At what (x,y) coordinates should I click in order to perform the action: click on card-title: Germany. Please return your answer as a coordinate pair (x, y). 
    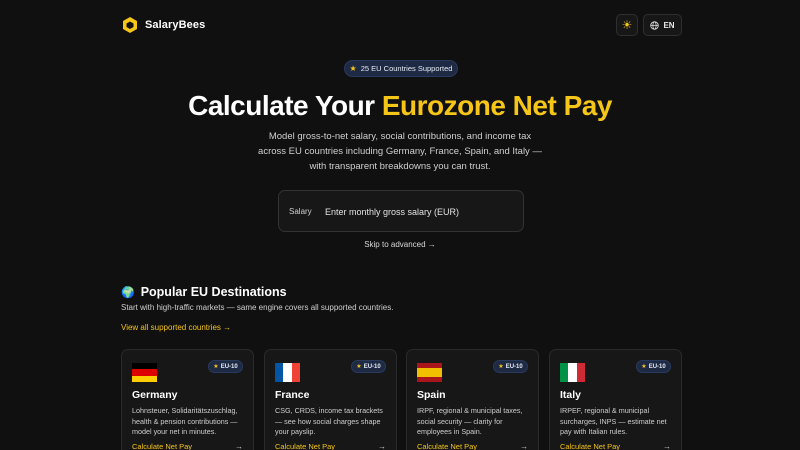
    Looking at the image, I should click on (155, 395).